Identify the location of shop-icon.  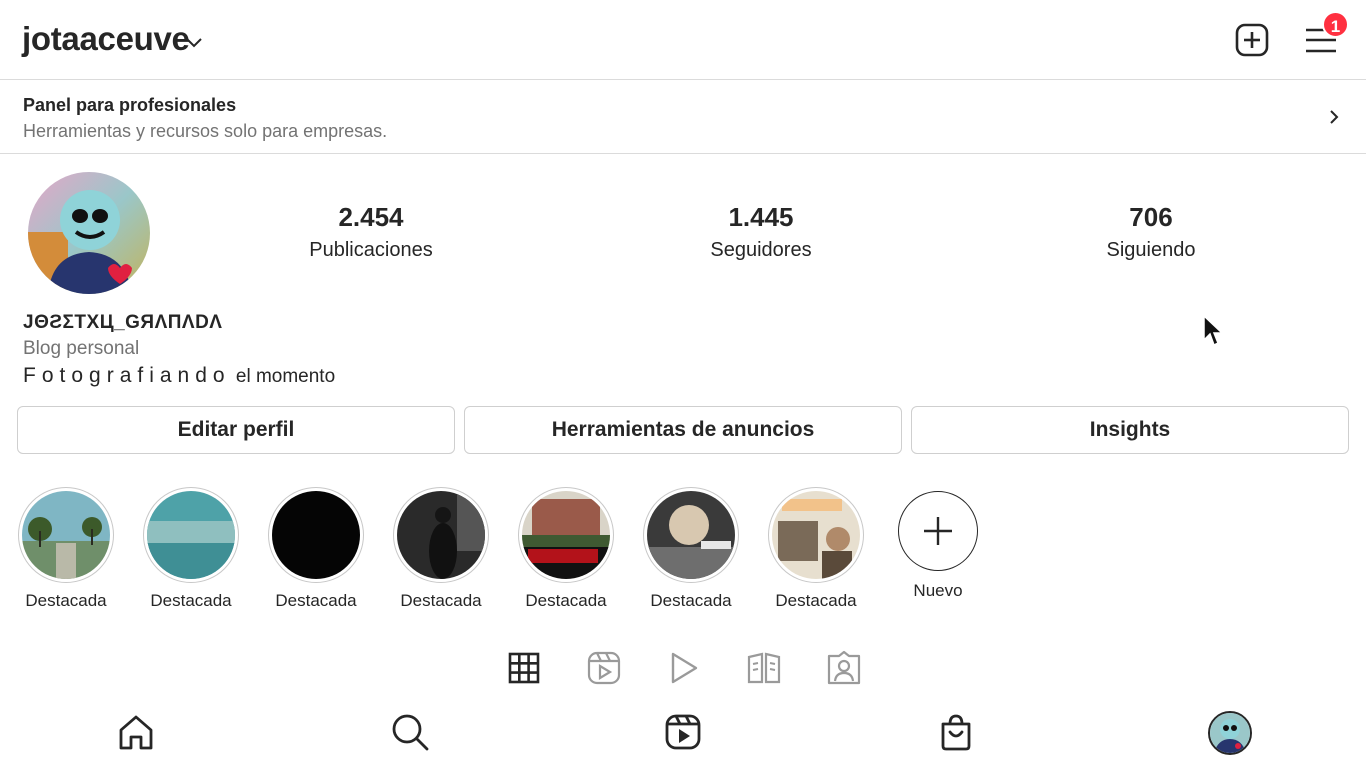
(956, 732).